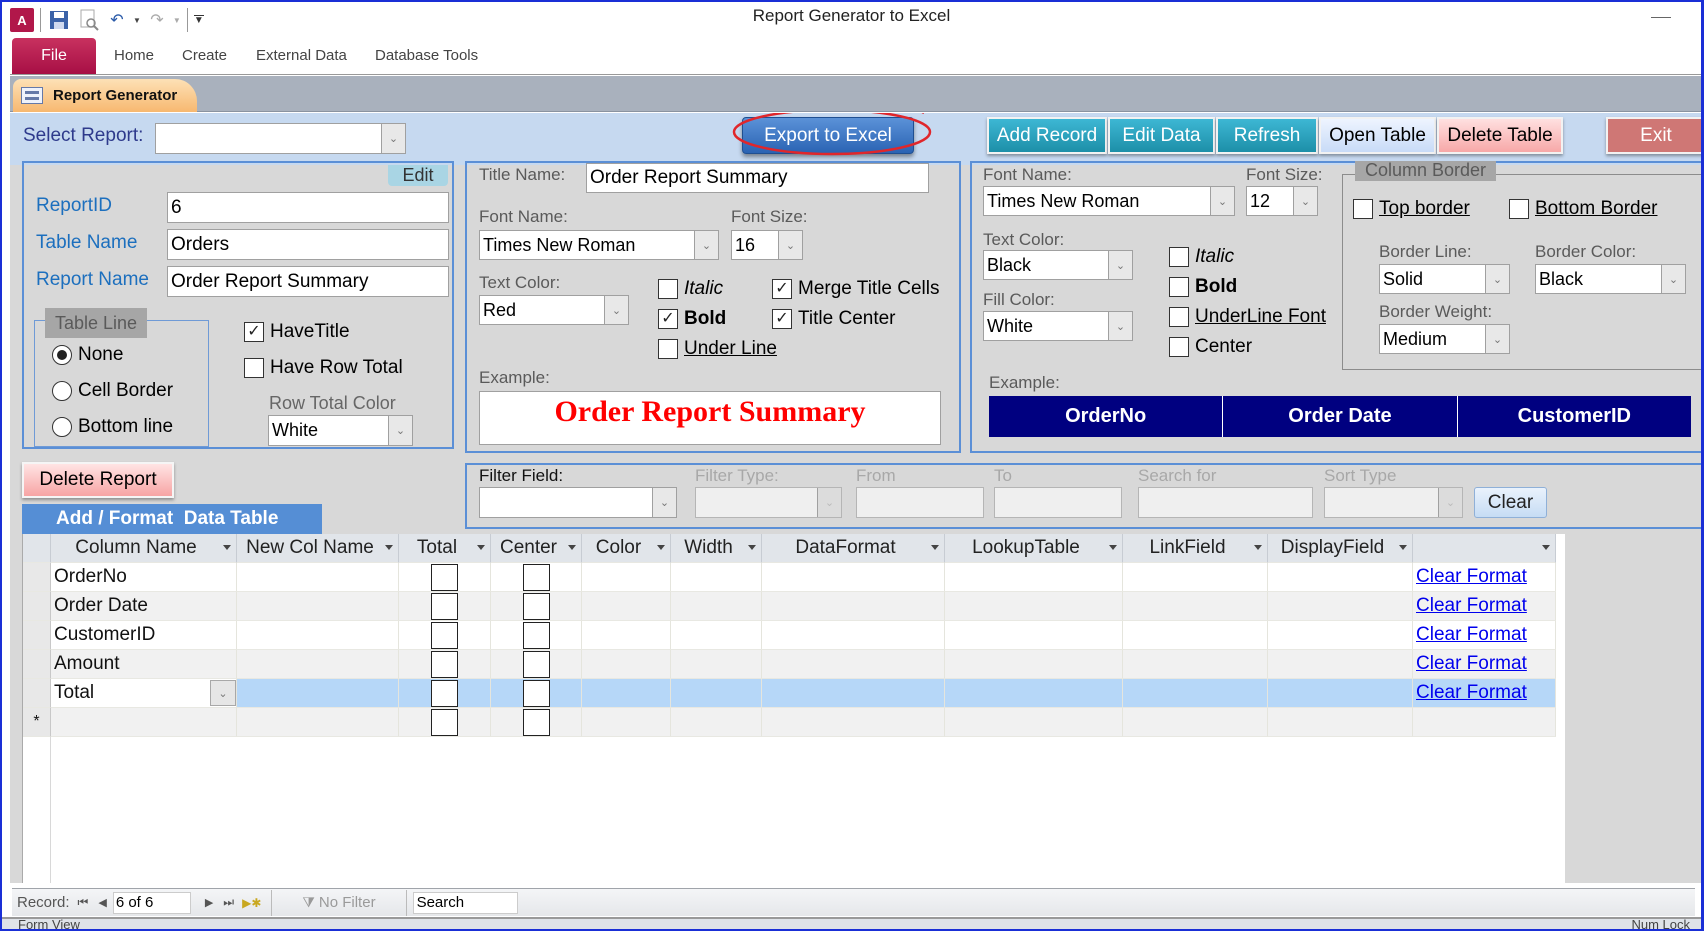 This screenshot has height=931, width=1704. I want to click on col-underline-checkbox: UnderLine Font, so click(1247, 317).